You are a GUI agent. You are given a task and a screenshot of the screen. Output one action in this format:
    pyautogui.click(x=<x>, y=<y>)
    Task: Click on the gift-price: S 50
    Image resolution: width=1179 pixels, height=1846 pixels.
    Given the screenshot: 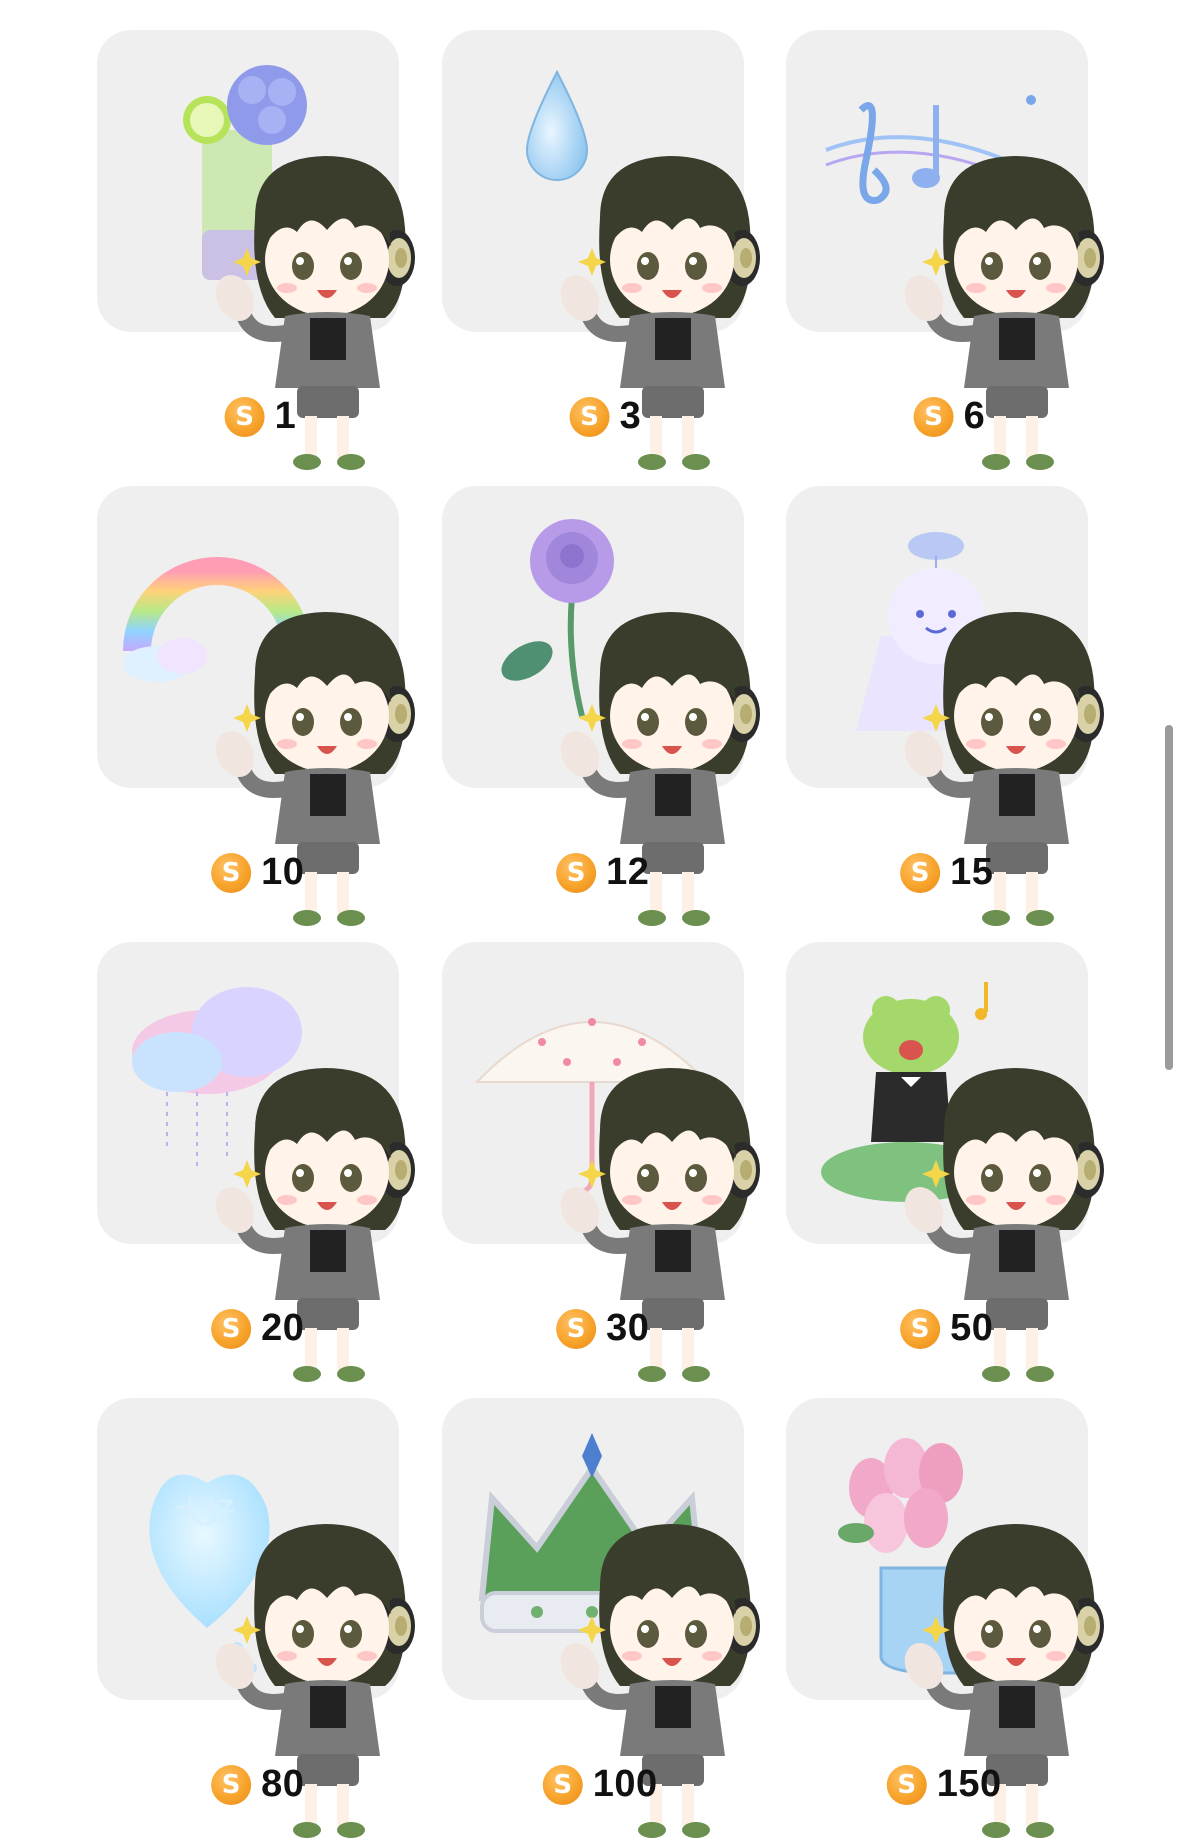 What is the action you would take?
    pyautogui.click(x=946, y=1328)
    